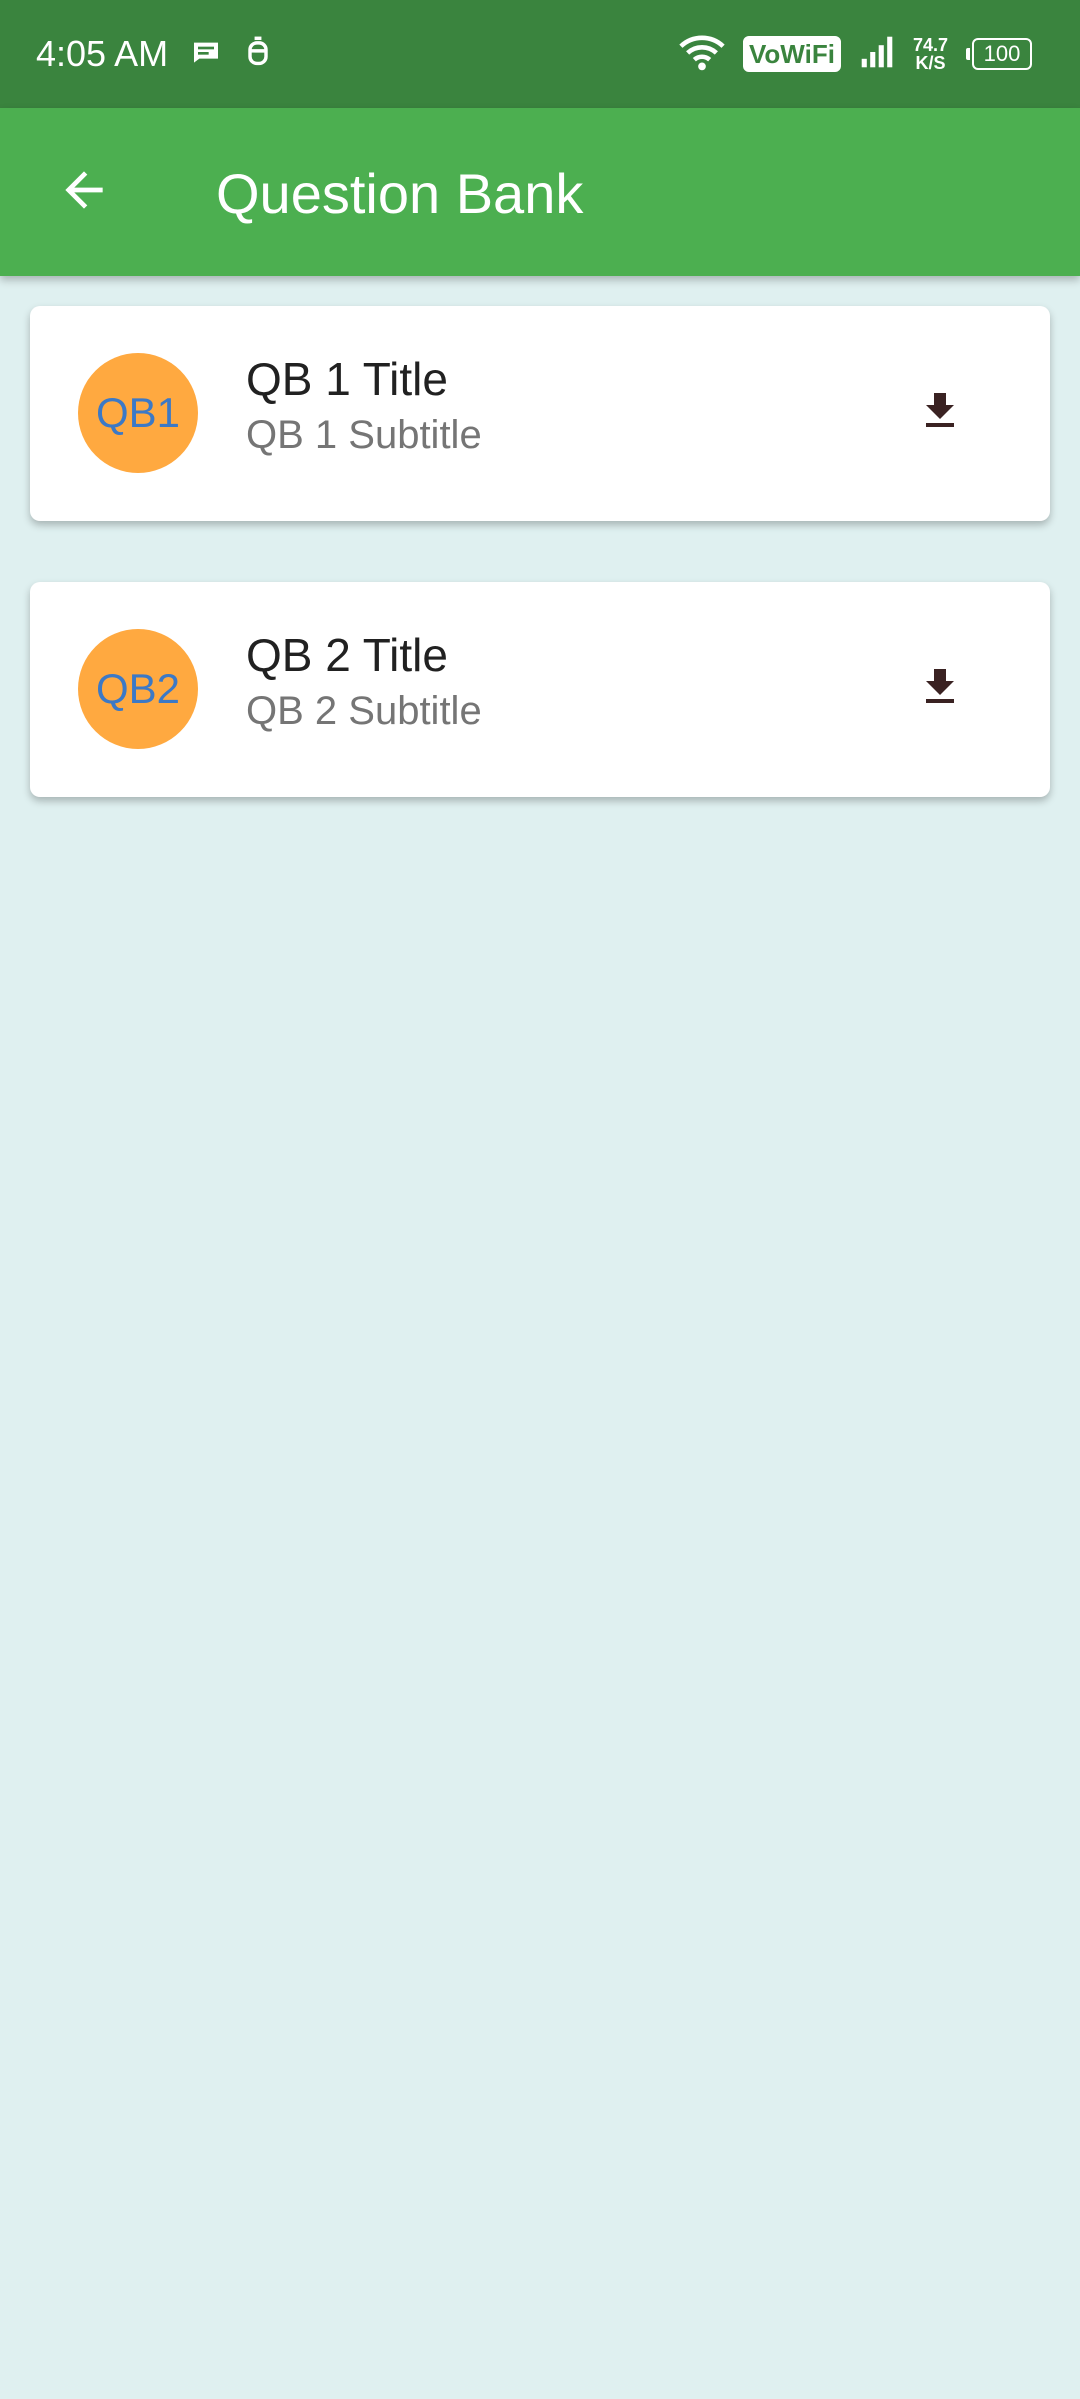  Describe the element at coordinates (702, 54) in the screenshot. I see `wifi-icon` at that location.